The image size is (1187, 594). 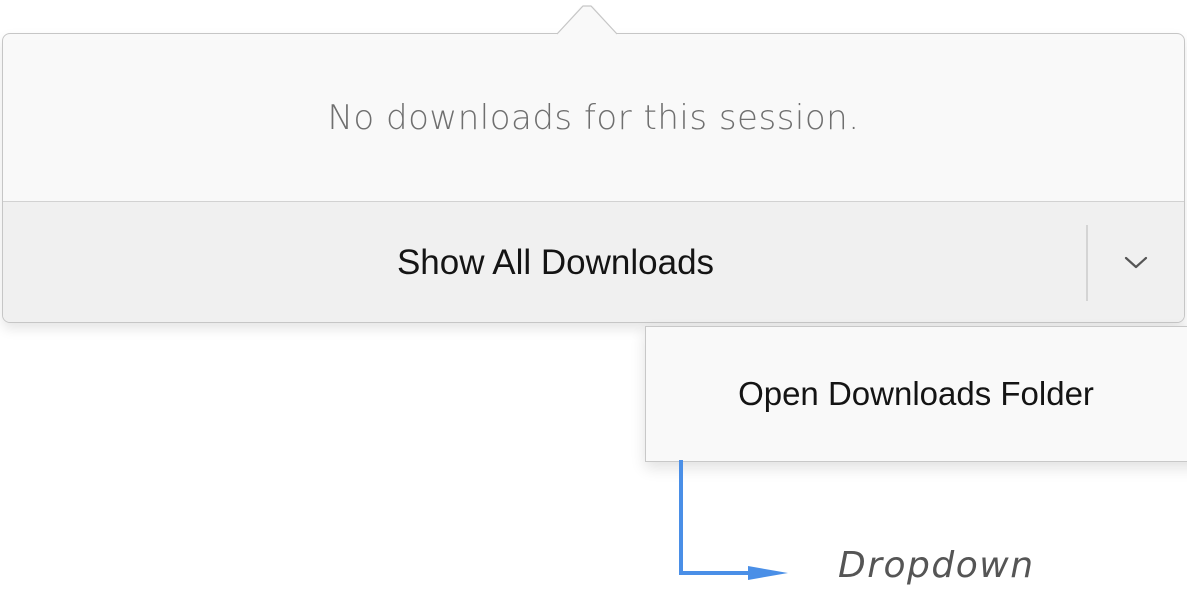 I want to click on dropdown-menu: Open Downloads Folder, so click(x=916, y=394).